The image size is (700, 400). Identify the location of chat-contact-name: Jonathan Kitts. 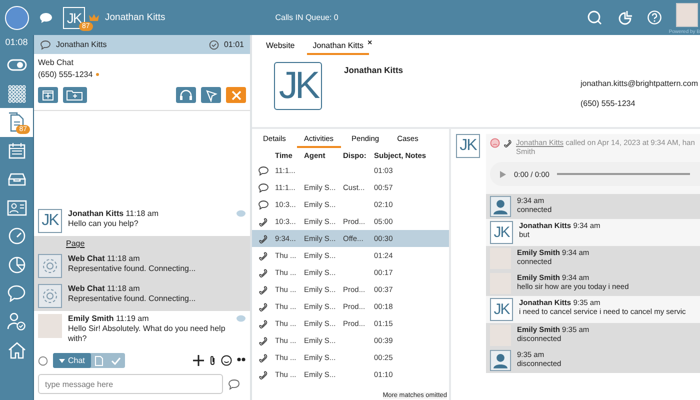
(82, 44).